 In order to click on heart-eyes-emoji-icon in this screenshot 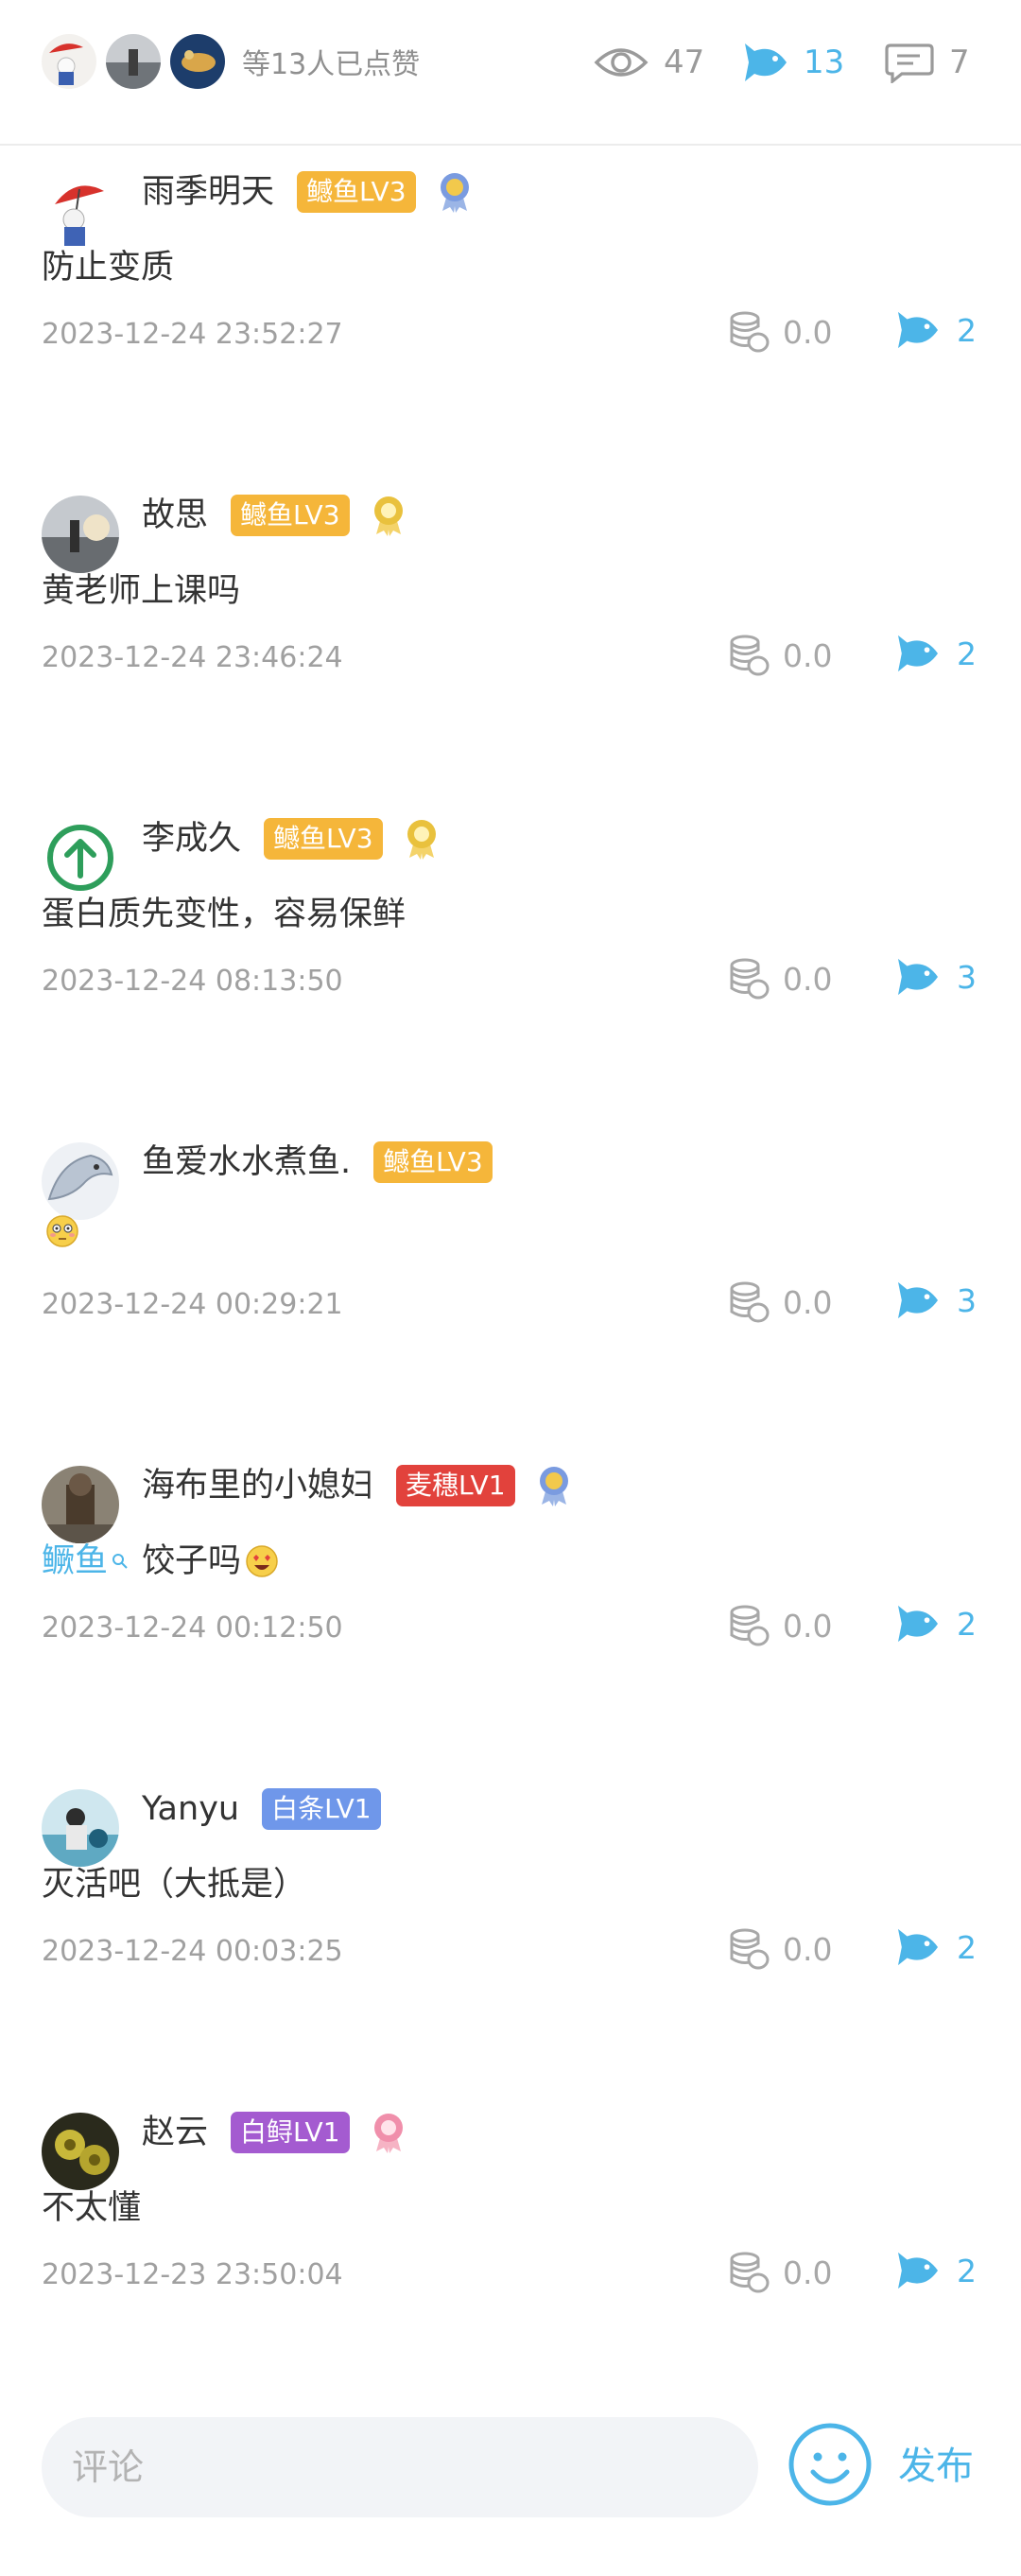, I will do `click(262, 1561)`.